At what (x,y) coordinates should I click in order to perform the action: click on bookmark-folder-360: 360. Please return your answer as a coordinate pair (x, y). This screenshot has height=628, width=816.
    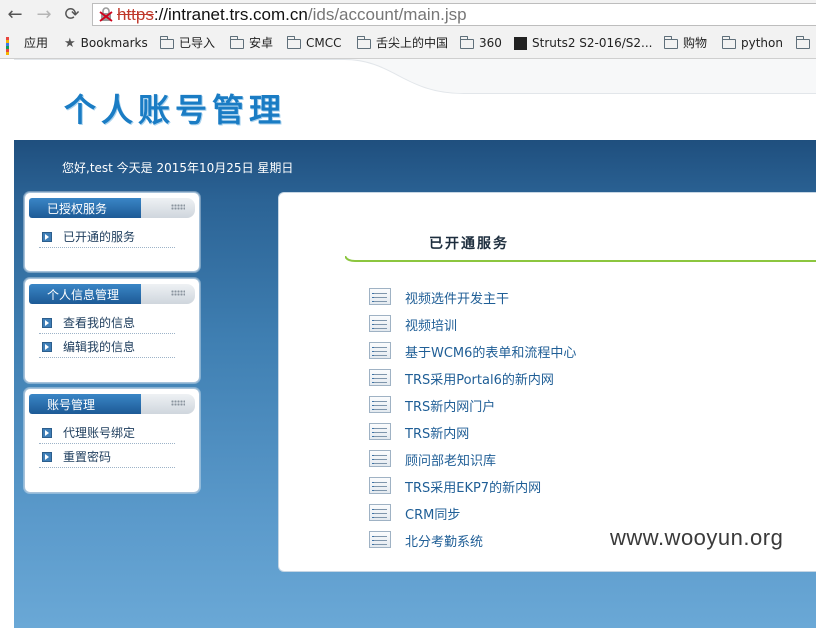
    Looking at the image, I should click on (480, 43).